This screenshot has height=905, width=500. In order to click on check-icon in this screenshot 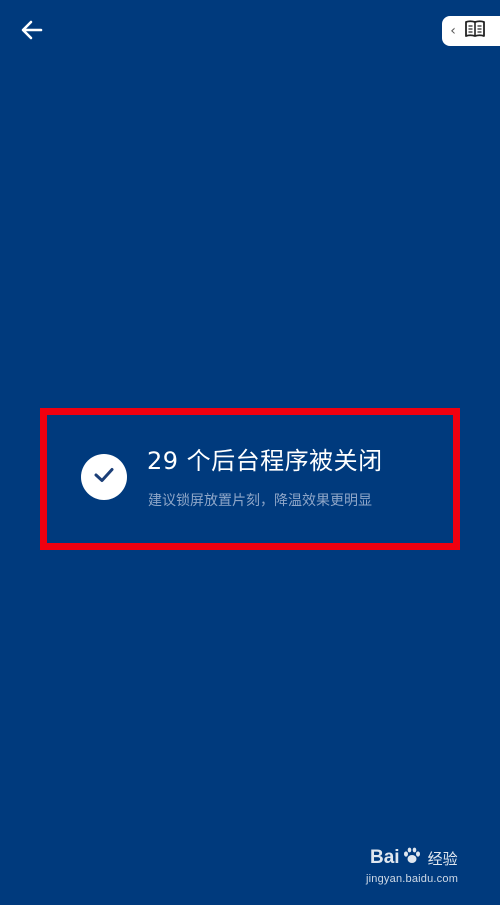, I will do `click(104, 477)`.